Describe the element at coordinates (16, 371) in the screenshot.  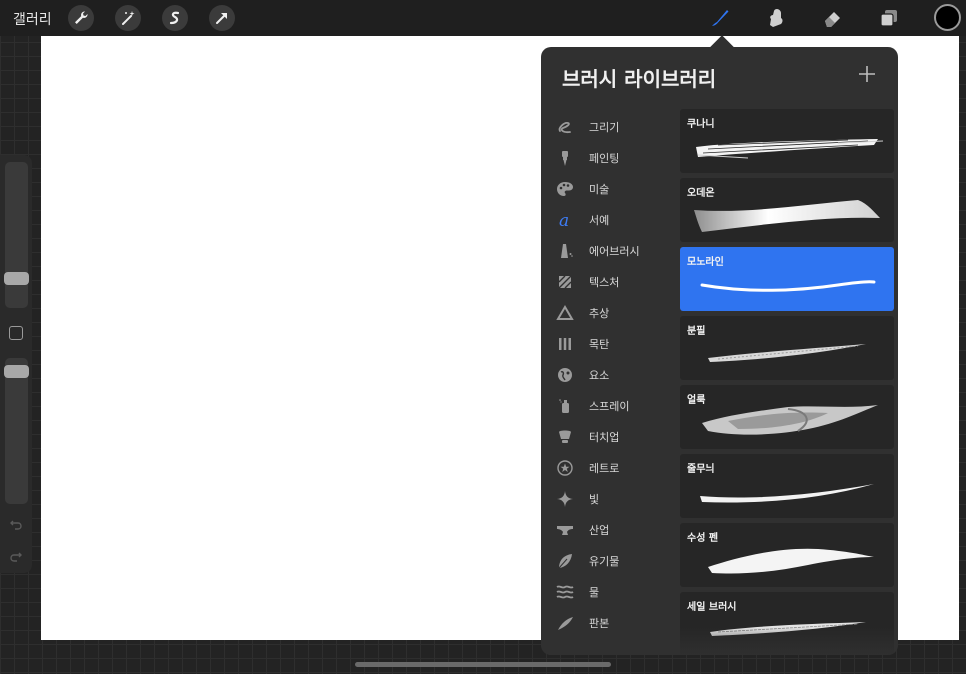
I see `opacity-slider-thumb` at that location.